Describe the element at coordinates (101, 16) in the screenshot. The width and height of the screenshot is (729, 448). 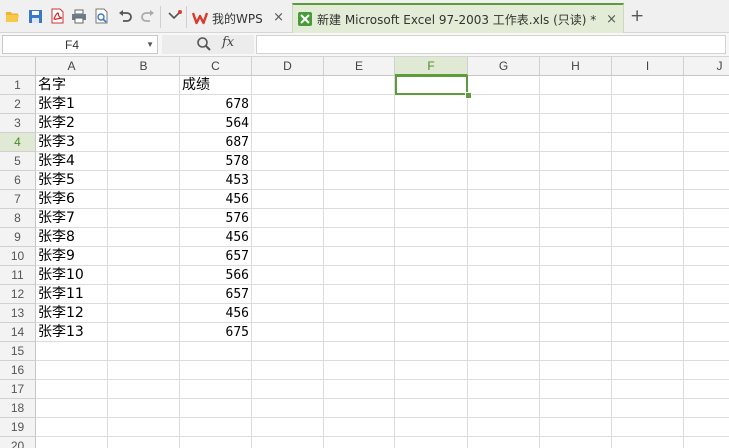
I see `print-preview-icon` at that location.